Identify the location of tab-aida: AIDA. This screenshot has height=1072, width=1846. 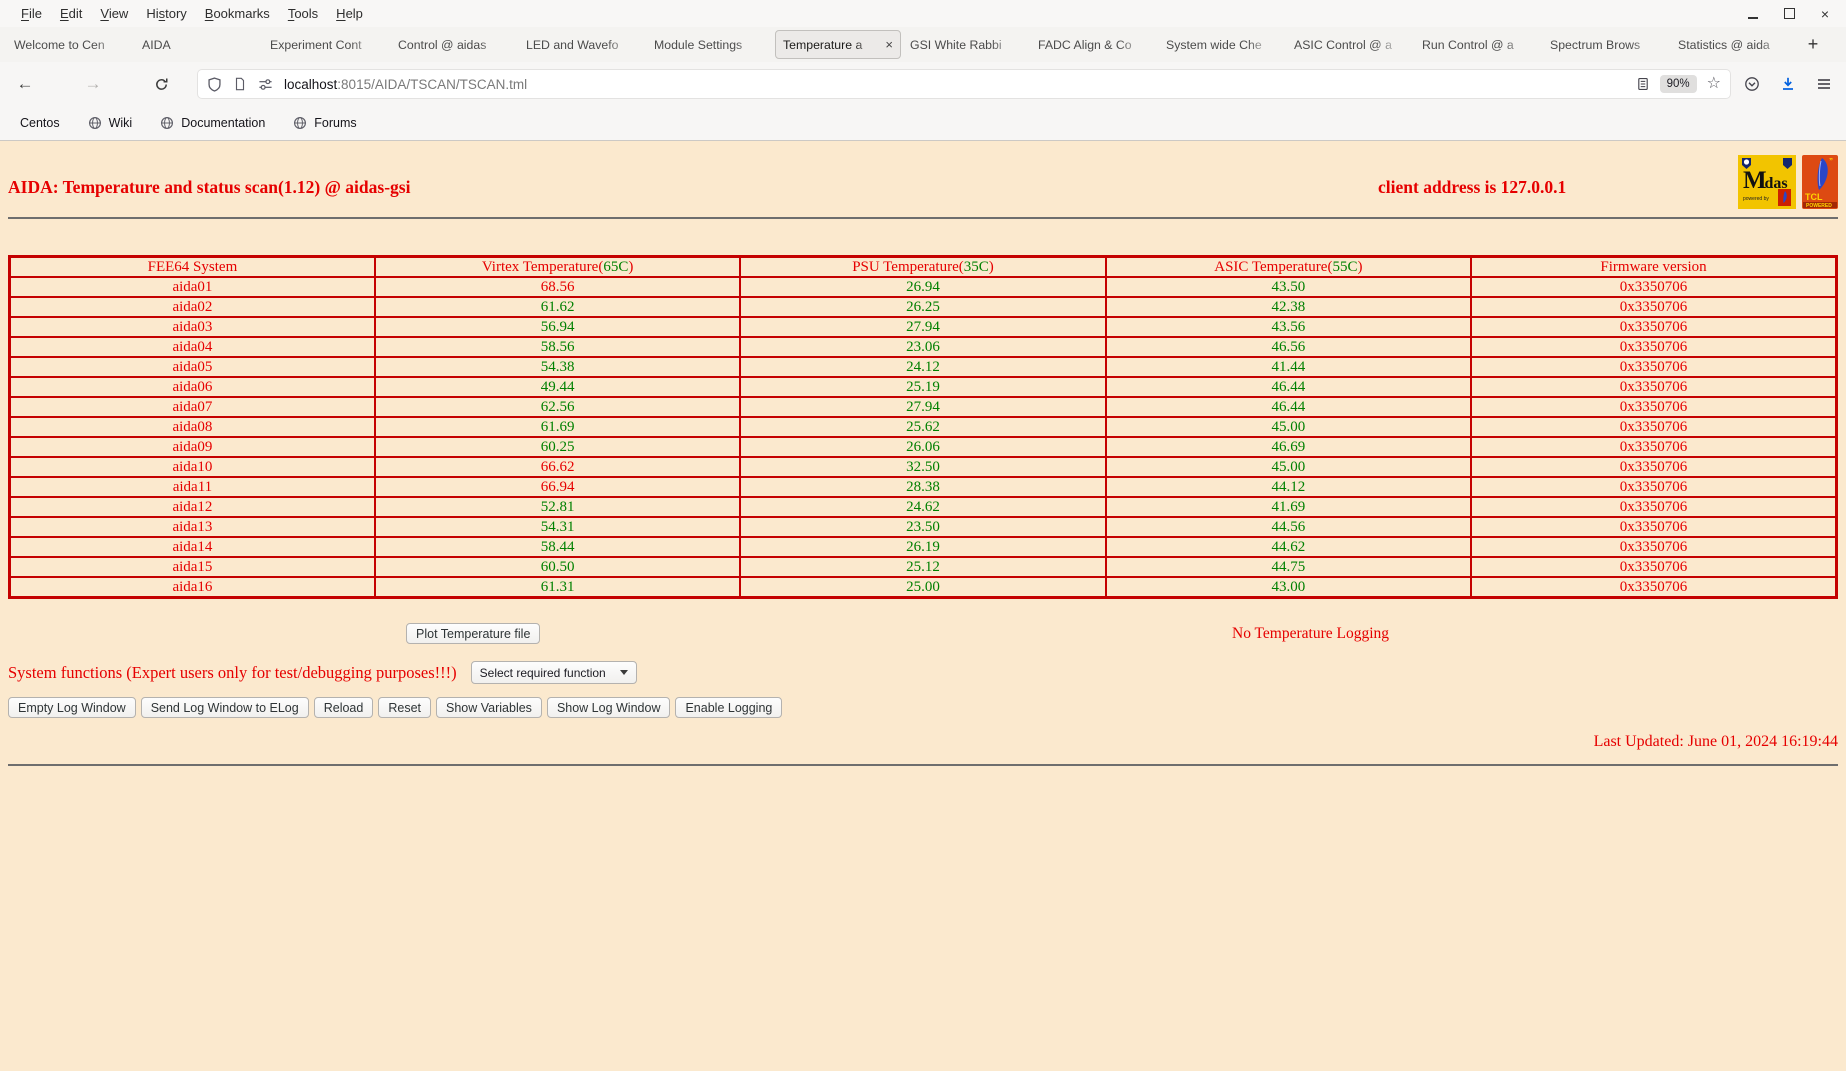
(198, 44).